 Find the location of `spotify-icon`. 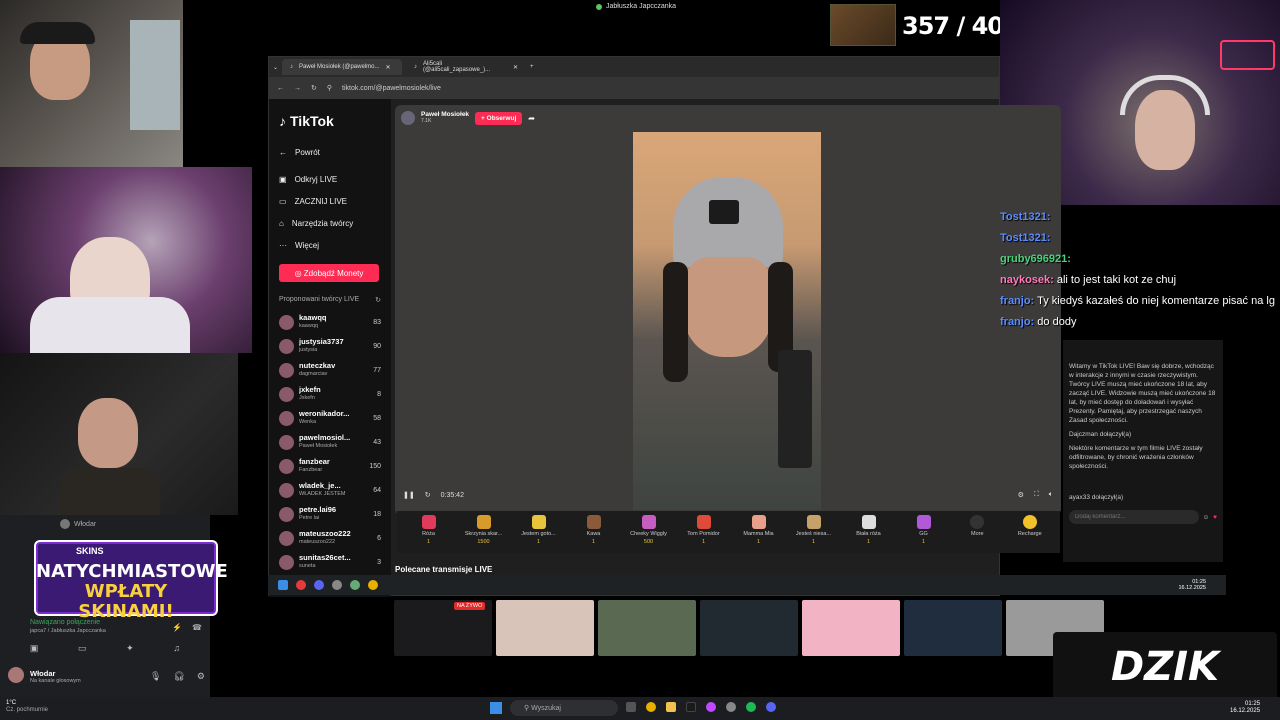

spotify-icon is located at coordinates (751, 707).